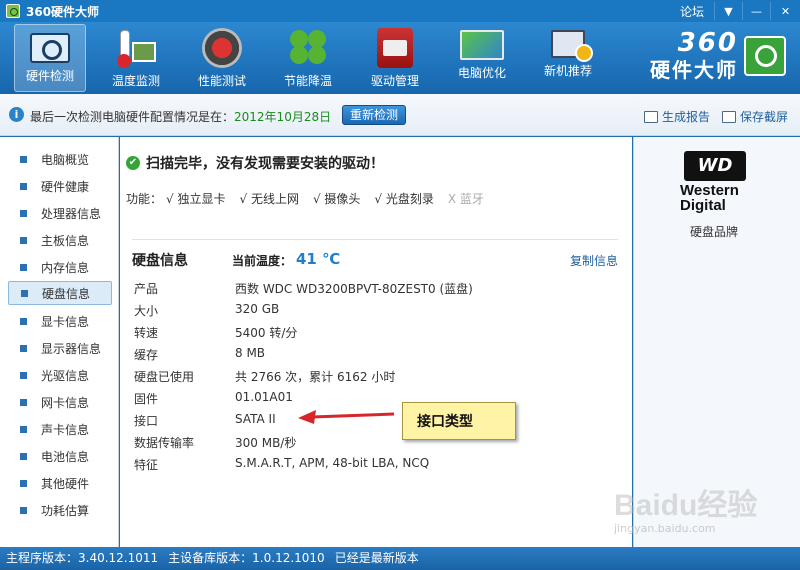 The height and width of the screenshot is (570, 800). Describe the element at coordinates (346, 417) in the screenshot. I see `annotation-arrow-icon` at that location.